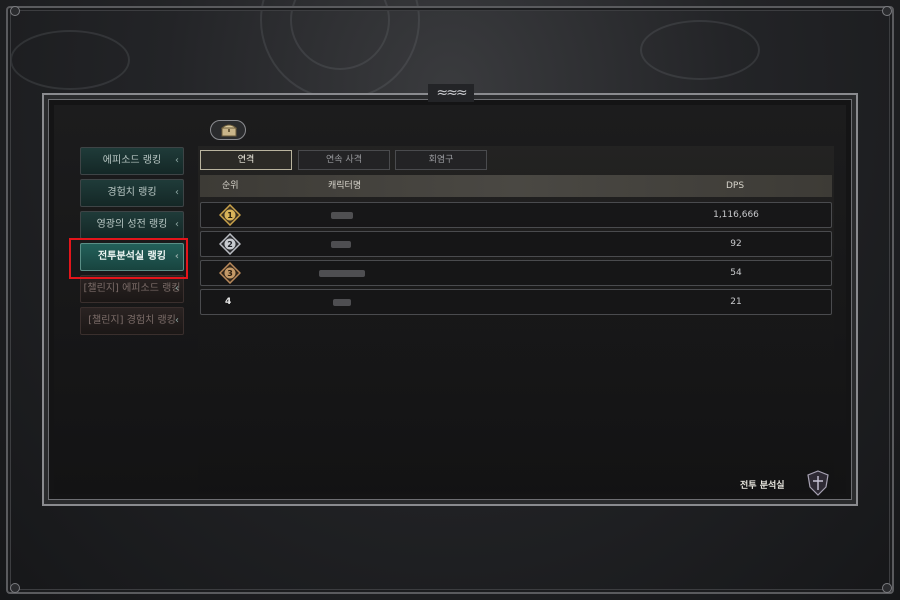 The height and width of the screenshot is (600, 900). What do you see at coordinates (735, 186) in the screenshot?
I see `column-header-dps: DPS` at bounding box center [735, 186].